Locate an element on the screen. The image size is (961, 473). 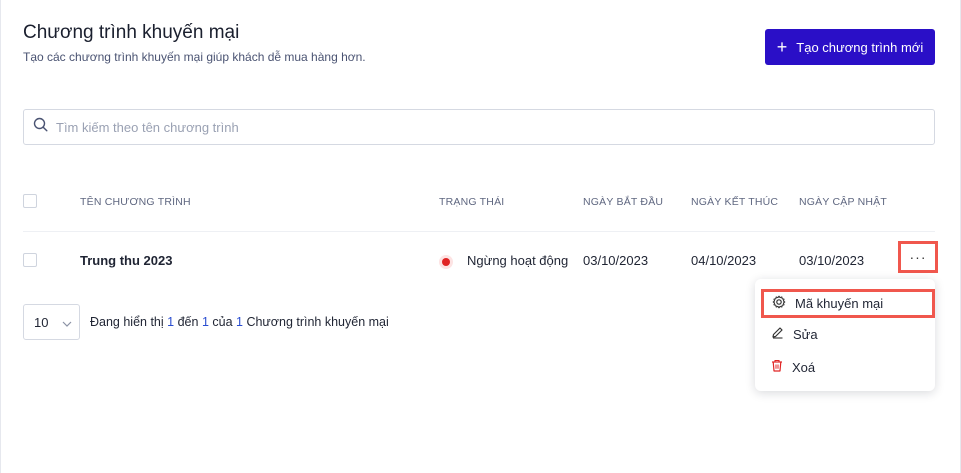
pagination-suffix: Chương trình khuyến mại is located at coordinates (317, 322).